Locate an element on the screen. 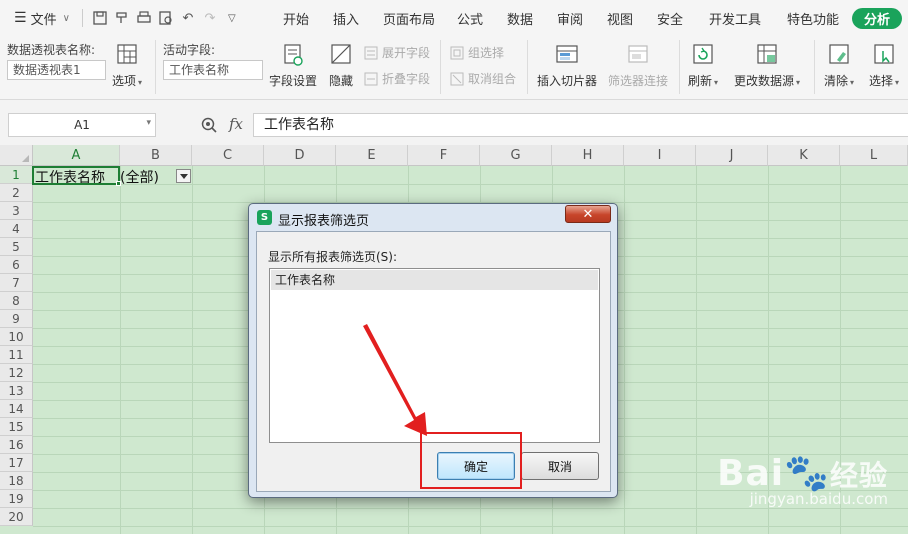 This screenshot has height=534, width=908. change-data-source-button: 更改数据源 ▾ is located at coordinates (767, 65).